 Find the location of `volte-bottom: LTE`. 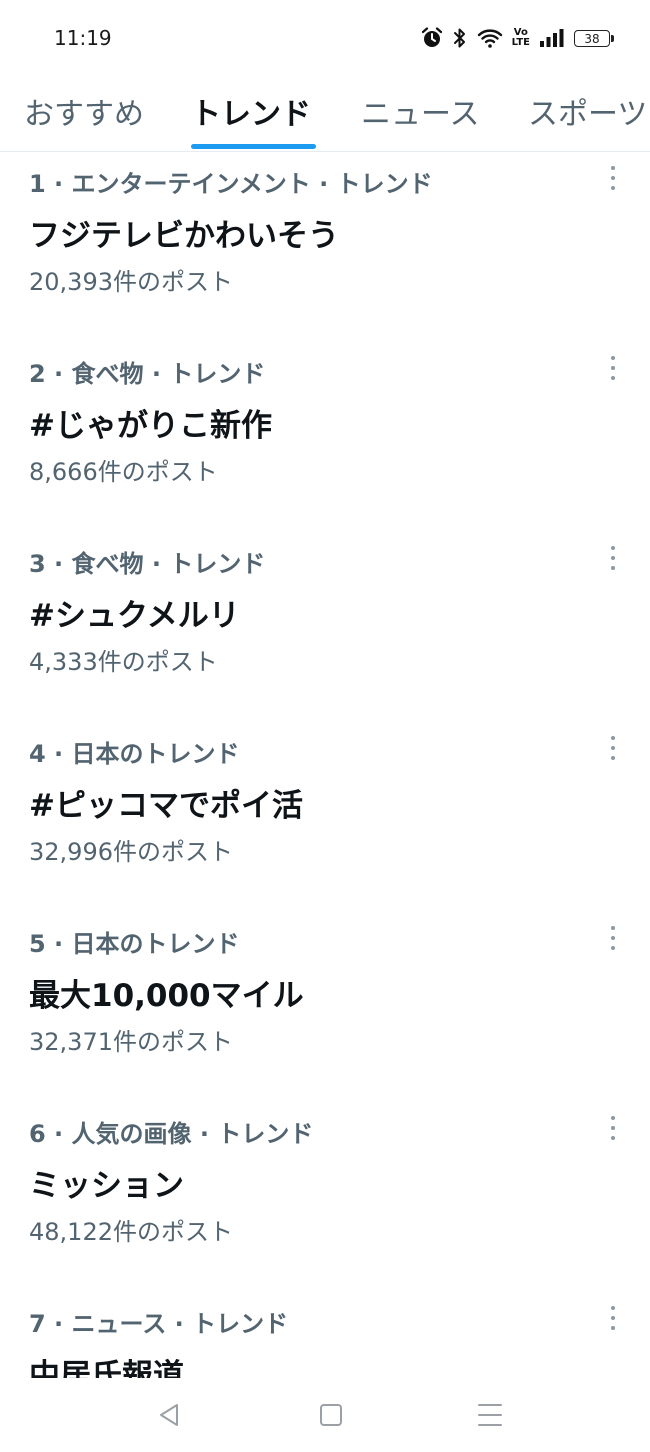

volte-bottom: LTE is located at coordinates (520, 42).